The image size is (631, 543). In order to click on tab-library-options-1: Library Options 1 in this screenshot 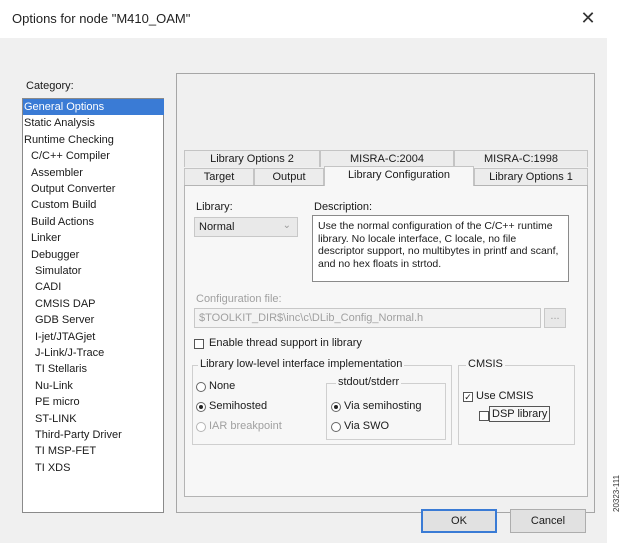, I will do `click(531, 176)`.